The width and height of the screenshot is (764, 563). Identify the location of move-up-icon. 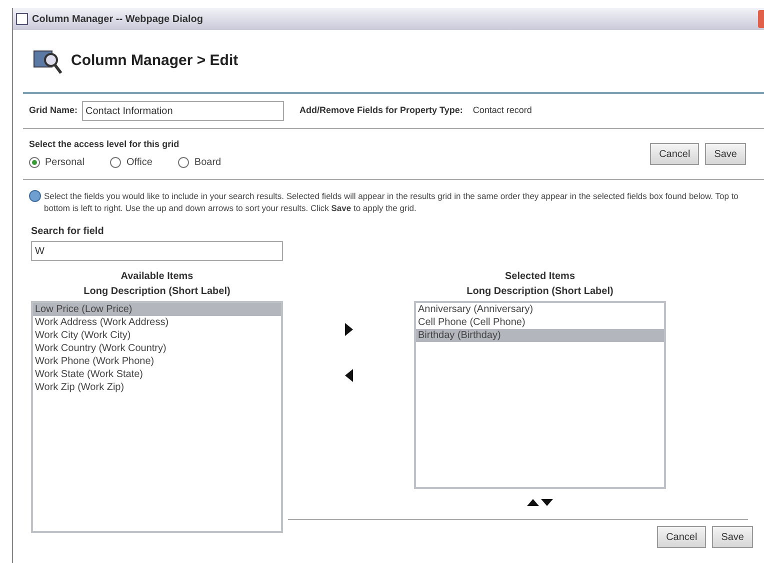
(533, 502).